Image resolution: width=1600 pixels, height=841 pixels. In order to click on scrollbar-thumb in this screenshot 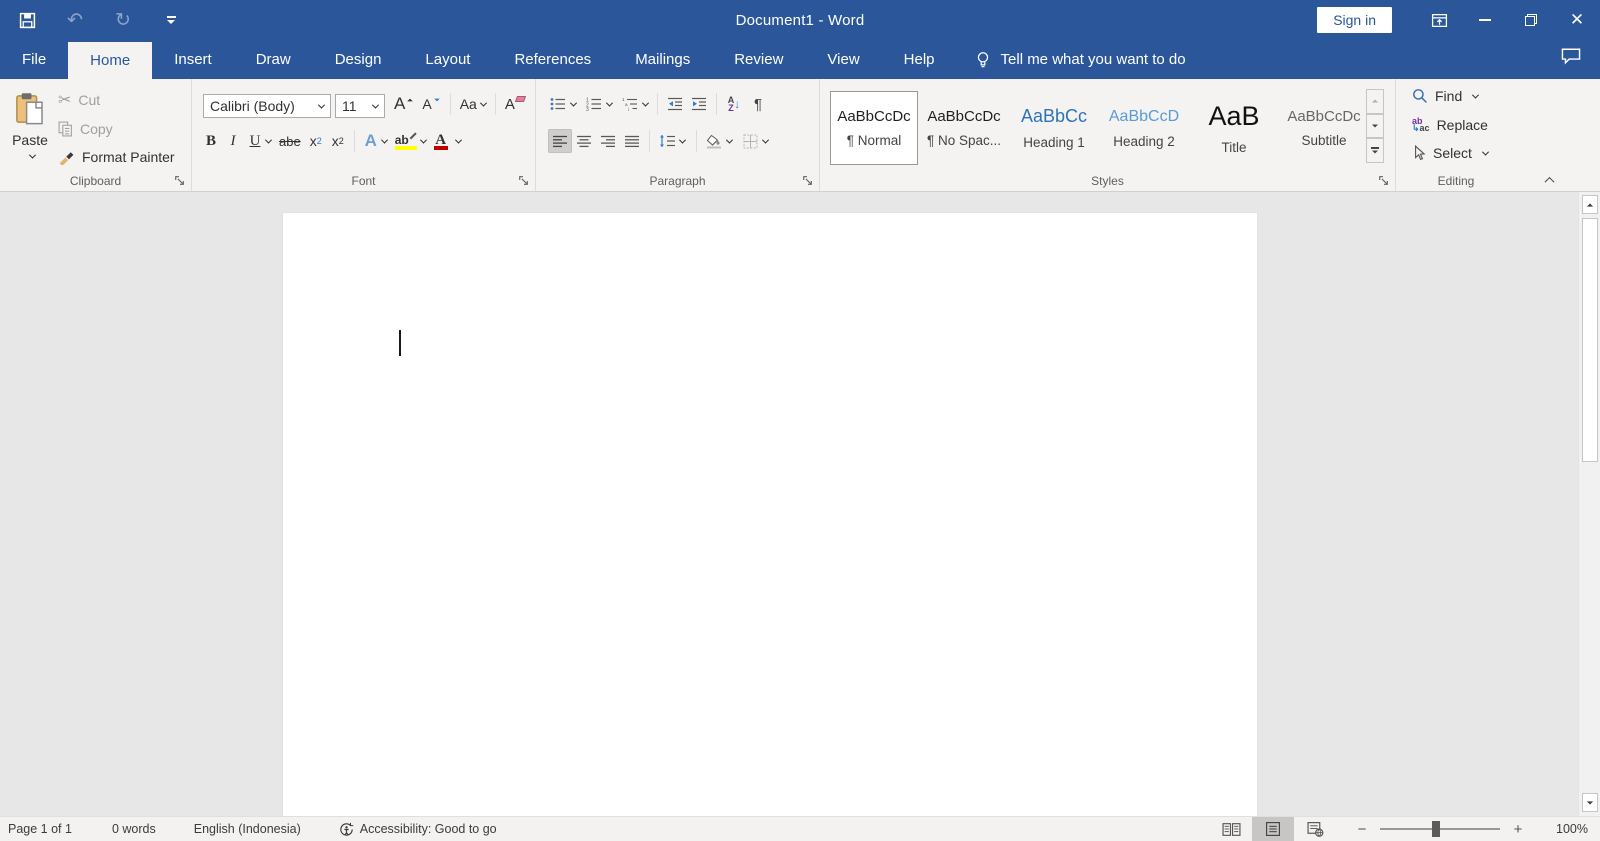, I will do `click(1590, 340)`.